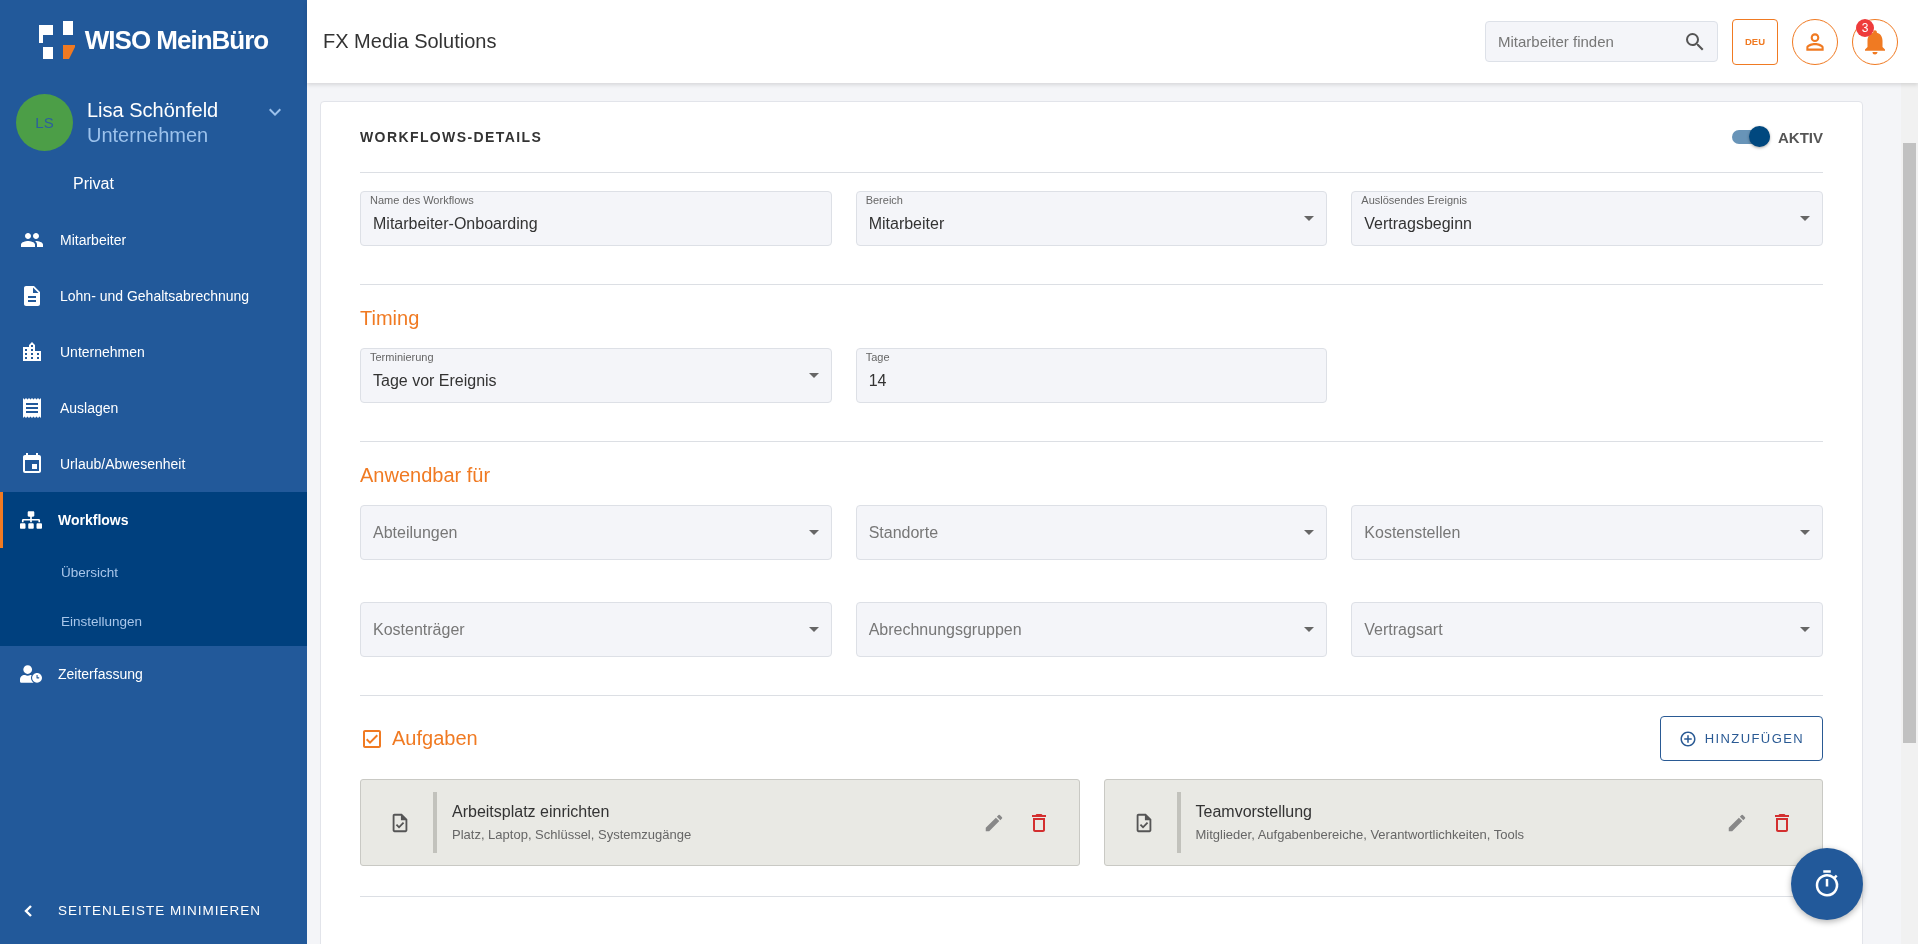  Describe the element at coordinates (93, 184) in the screenshot. I see `context-link: Privat` at that location.